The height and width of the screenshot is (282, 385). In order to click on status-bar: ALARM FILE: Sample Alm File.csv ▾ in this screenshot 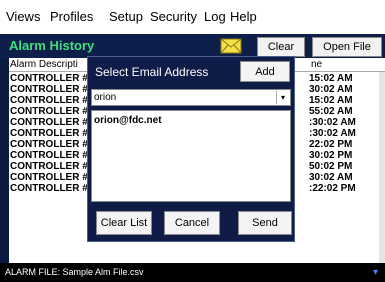, I will do `click(192, 272)`.